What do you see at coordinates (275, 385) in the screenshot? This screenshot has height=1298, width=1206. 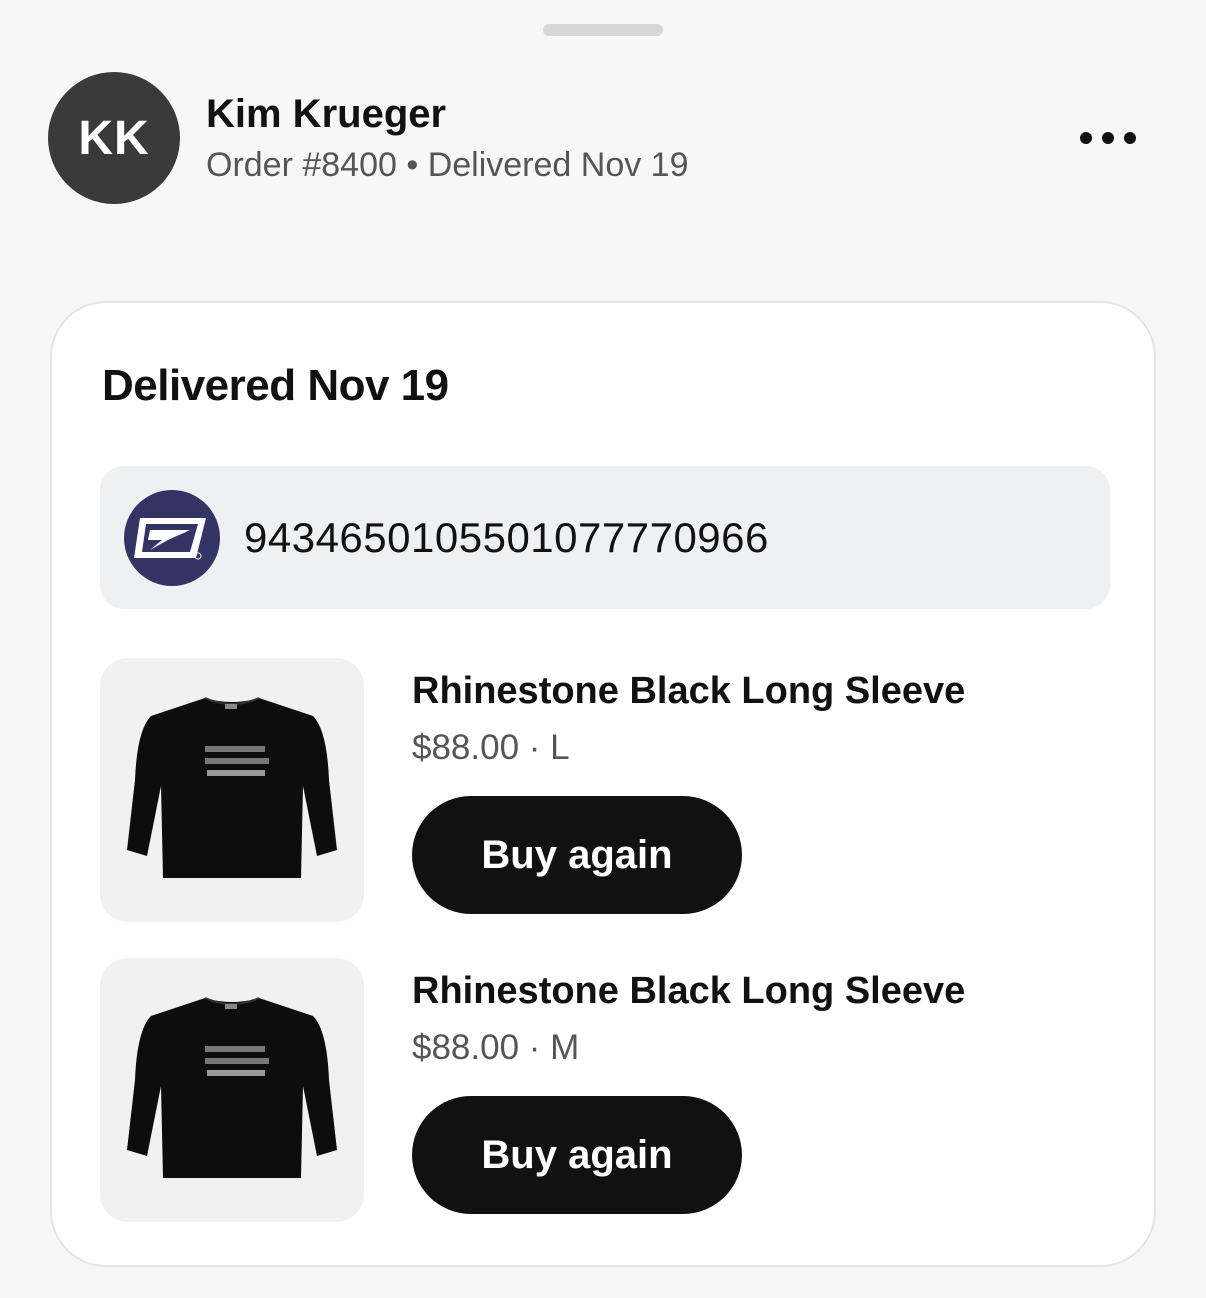 I see `delivery-status-title: Delivered Nov 19` at bounding box center [275, 385].